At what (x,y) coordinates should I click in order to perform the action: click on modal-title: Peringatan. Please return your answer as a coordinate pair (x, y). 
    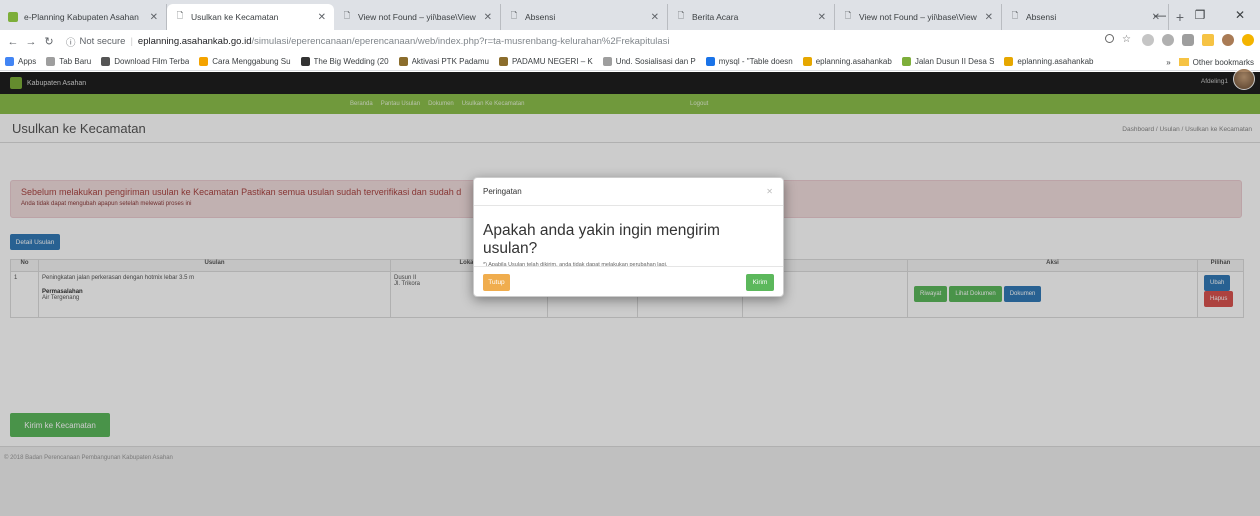
    Looking at the image, I should click on (502, 191).